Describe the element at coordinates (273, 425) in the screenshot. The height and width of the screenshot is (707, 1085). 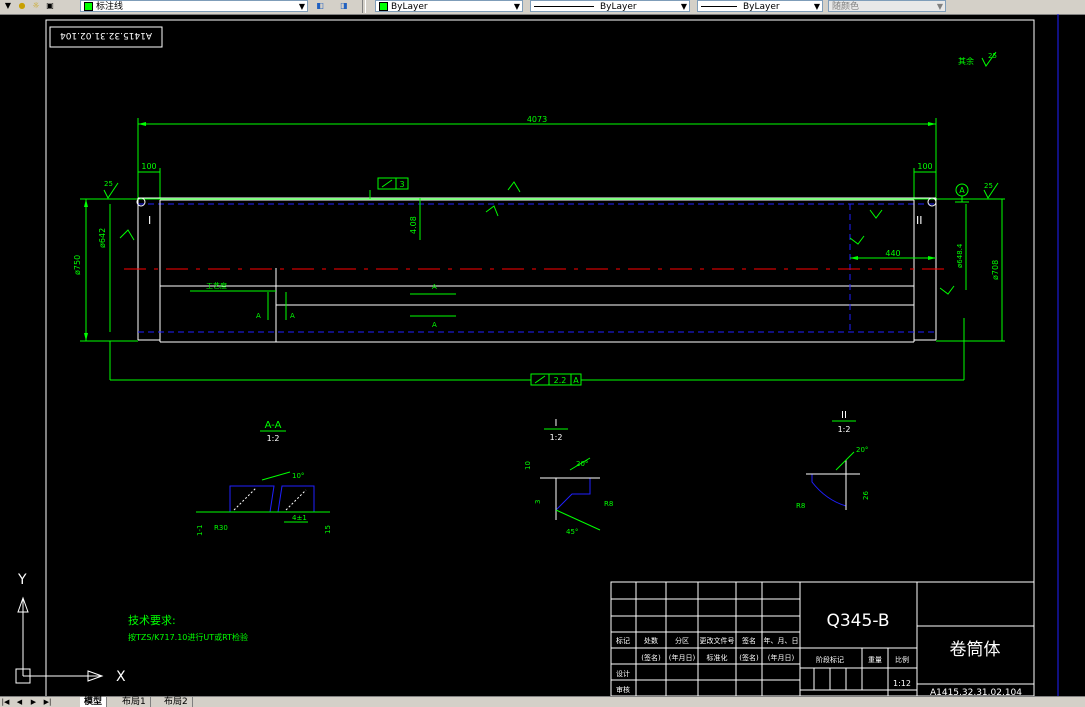
I see `section-aa-title: A-A` at that location.